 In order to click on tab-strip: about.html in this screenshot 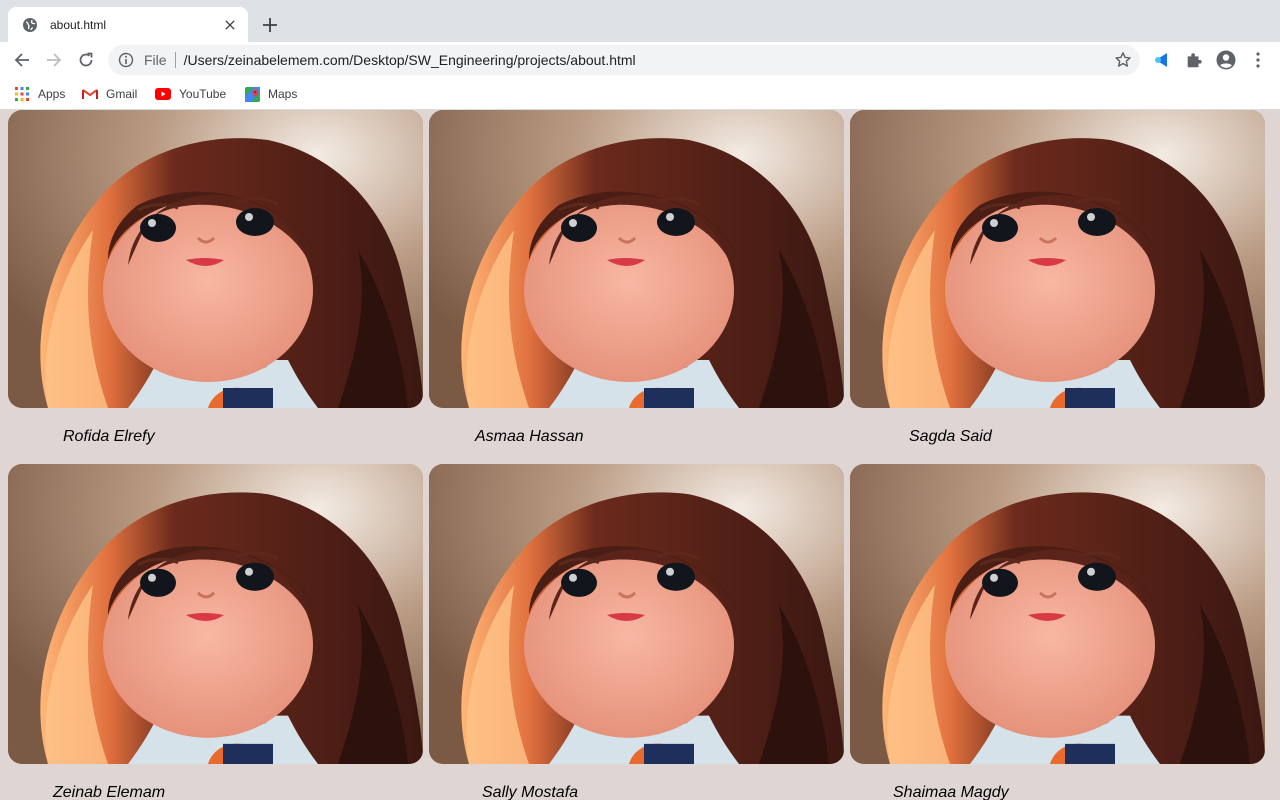, I will do `click(640, 21)`.